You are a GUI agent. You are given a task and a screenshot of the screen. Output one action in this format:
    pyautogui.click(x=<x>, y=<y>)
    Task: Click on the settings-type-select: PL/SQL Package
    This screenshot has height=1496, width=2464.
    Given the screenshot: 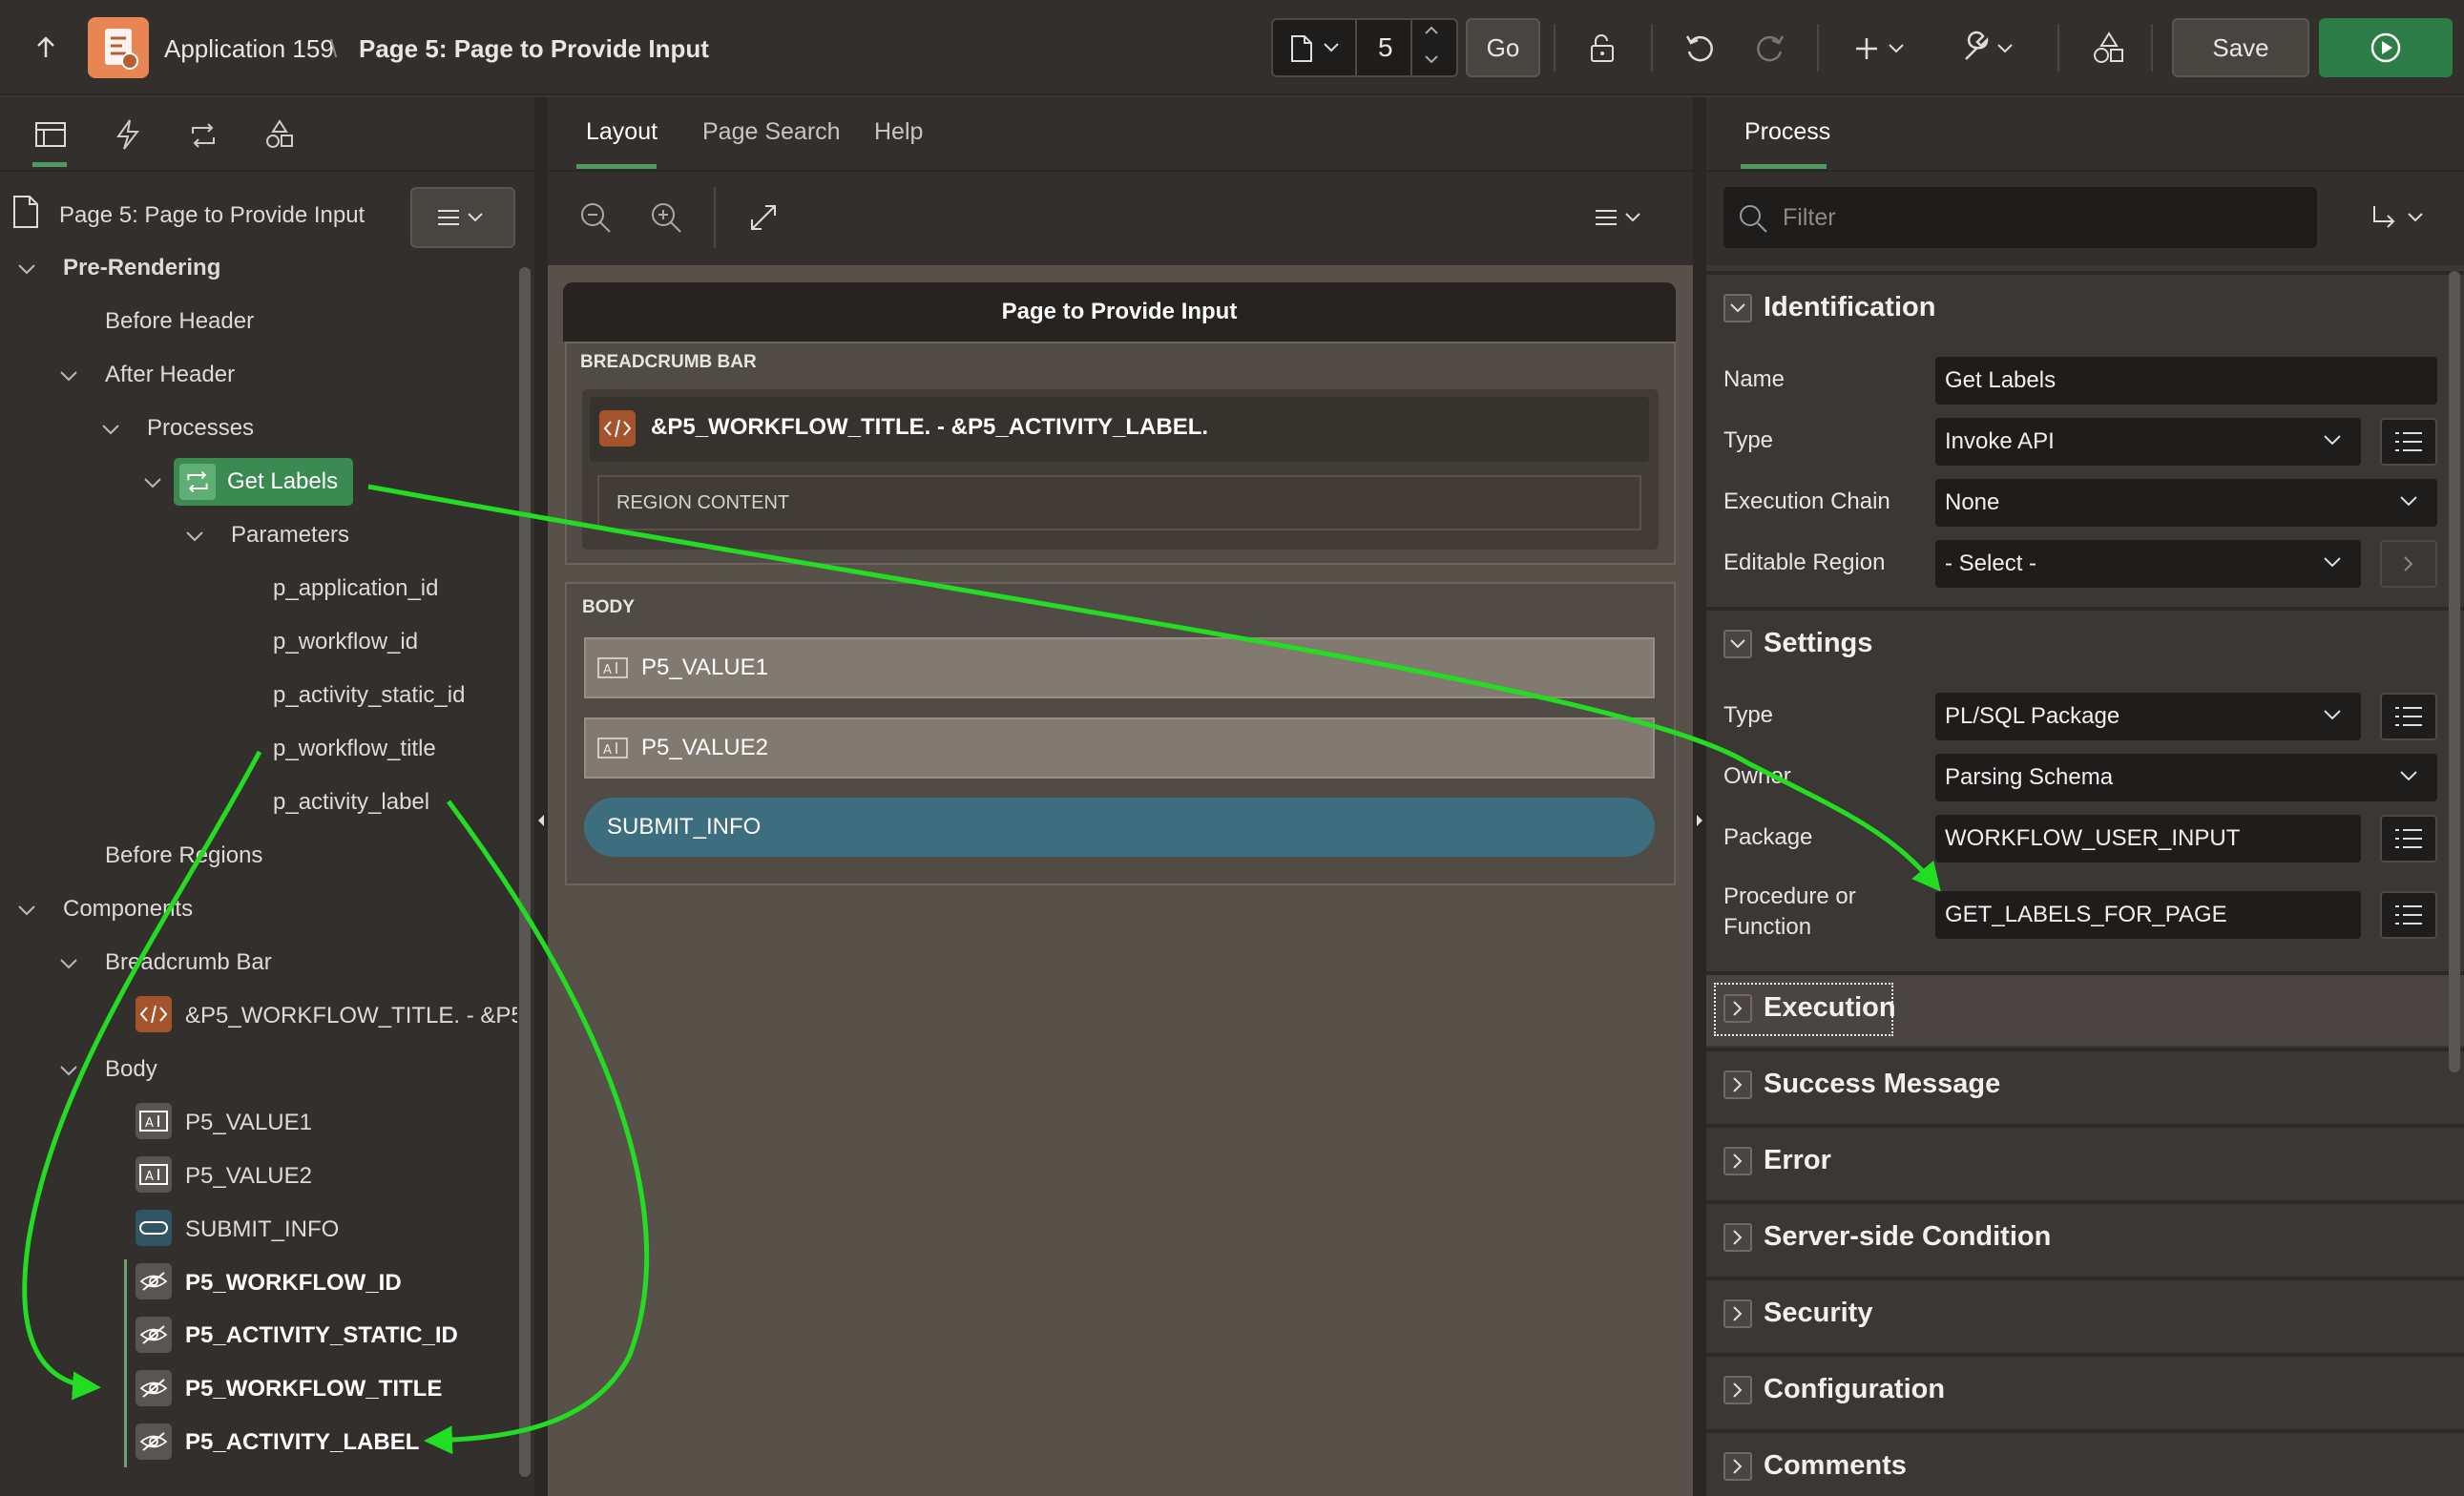 What is the action you would take?
    pyautogui.click(x=2148, y=716)
    